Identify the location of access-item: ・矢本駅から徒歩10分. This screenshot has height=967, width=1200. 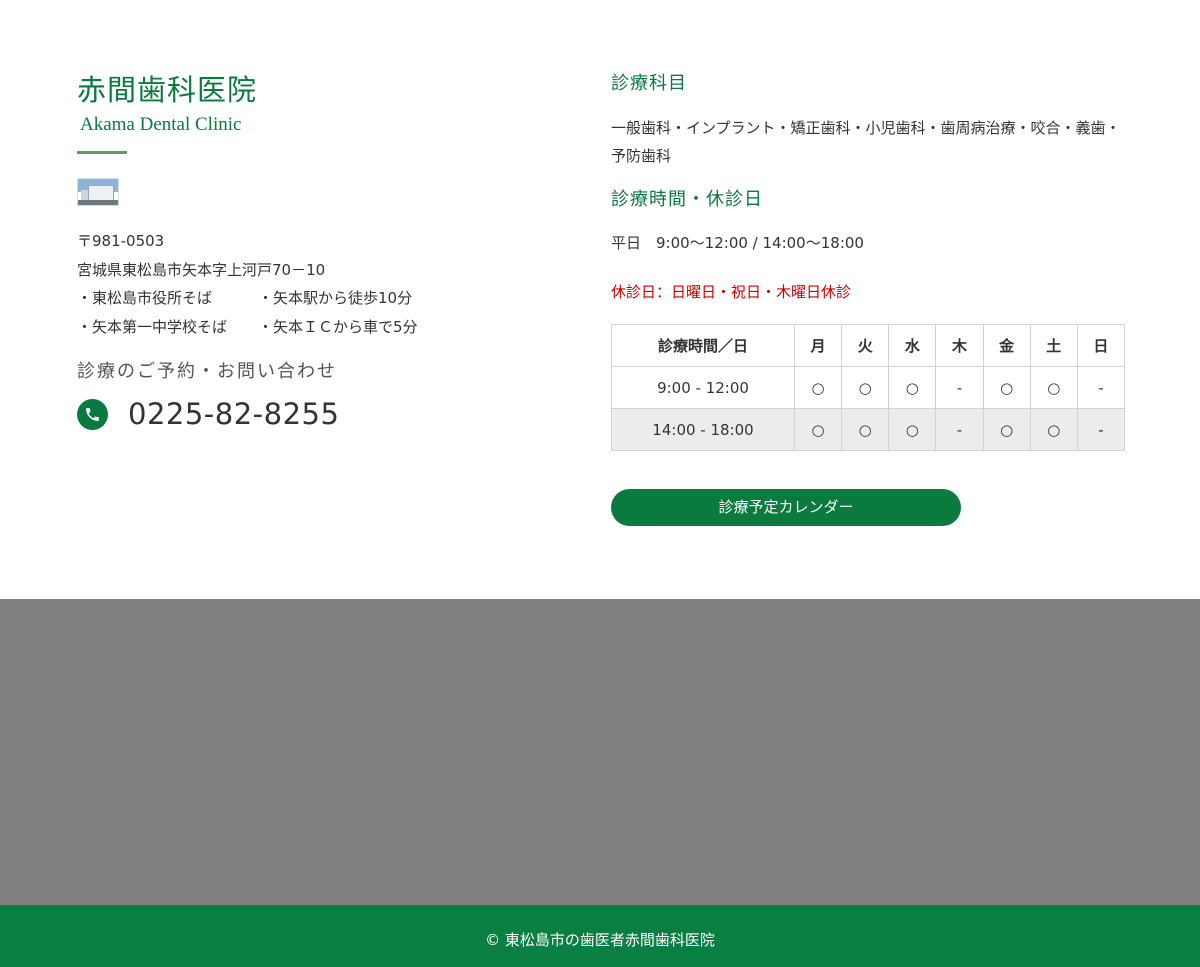
(335, 298).